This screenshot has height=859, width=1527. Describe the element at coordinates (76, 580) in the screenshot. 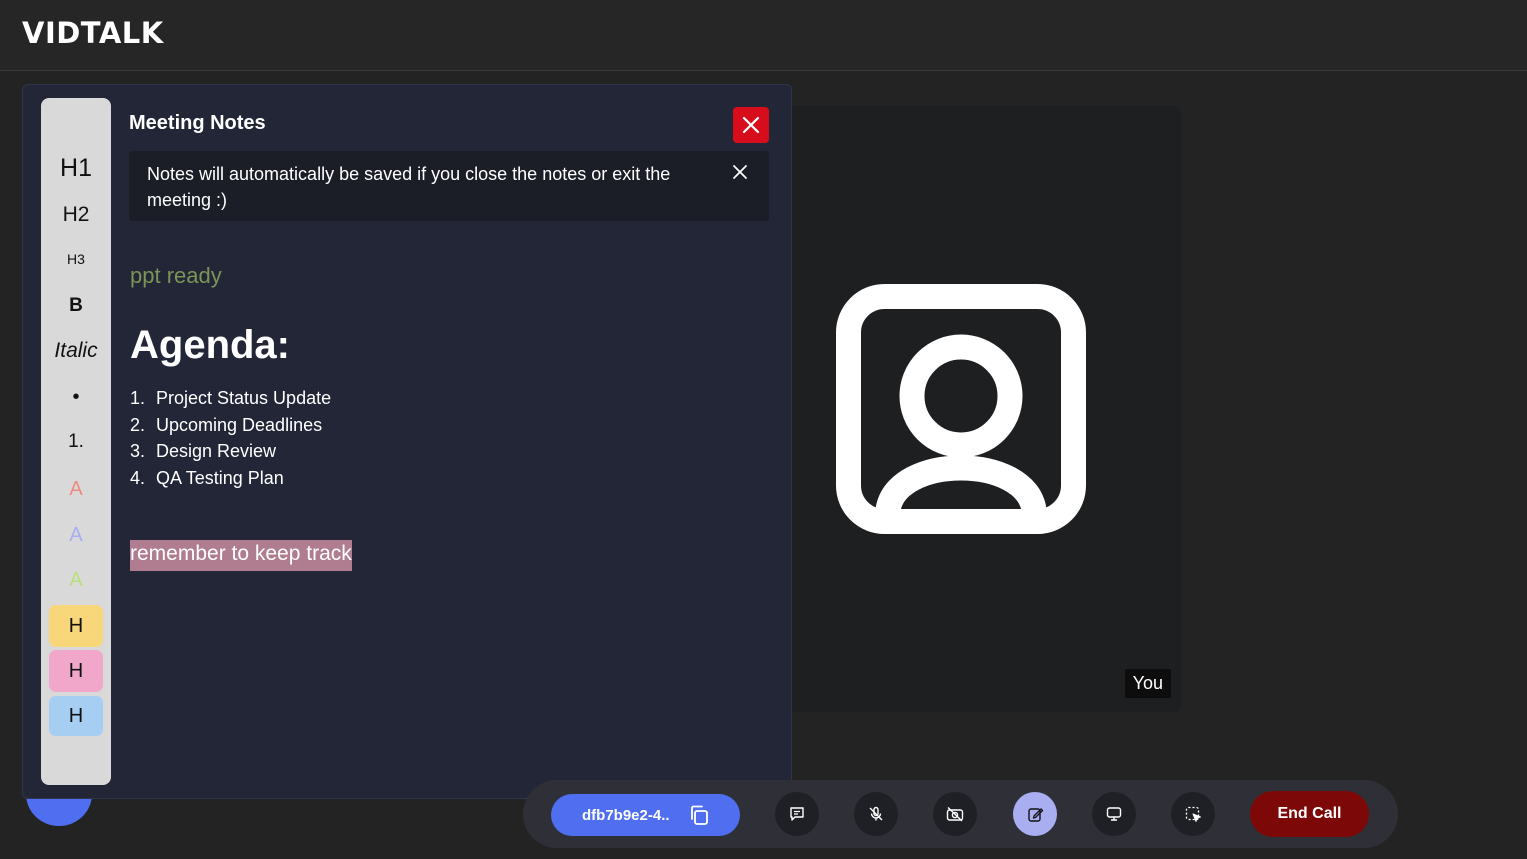

I see `text-color-green-button: A` at that location.